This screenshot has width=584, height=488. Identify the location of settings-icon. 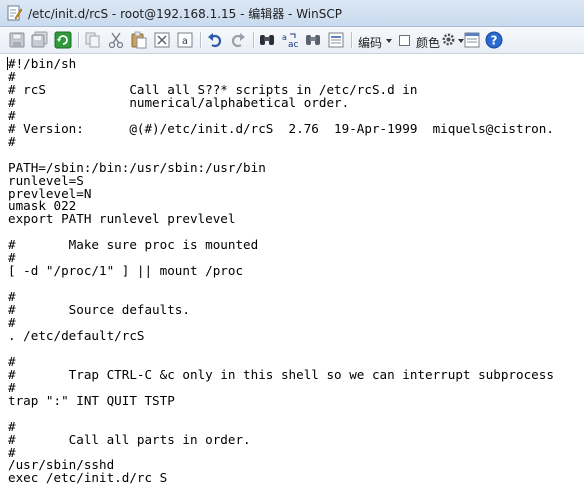
(472, 40).